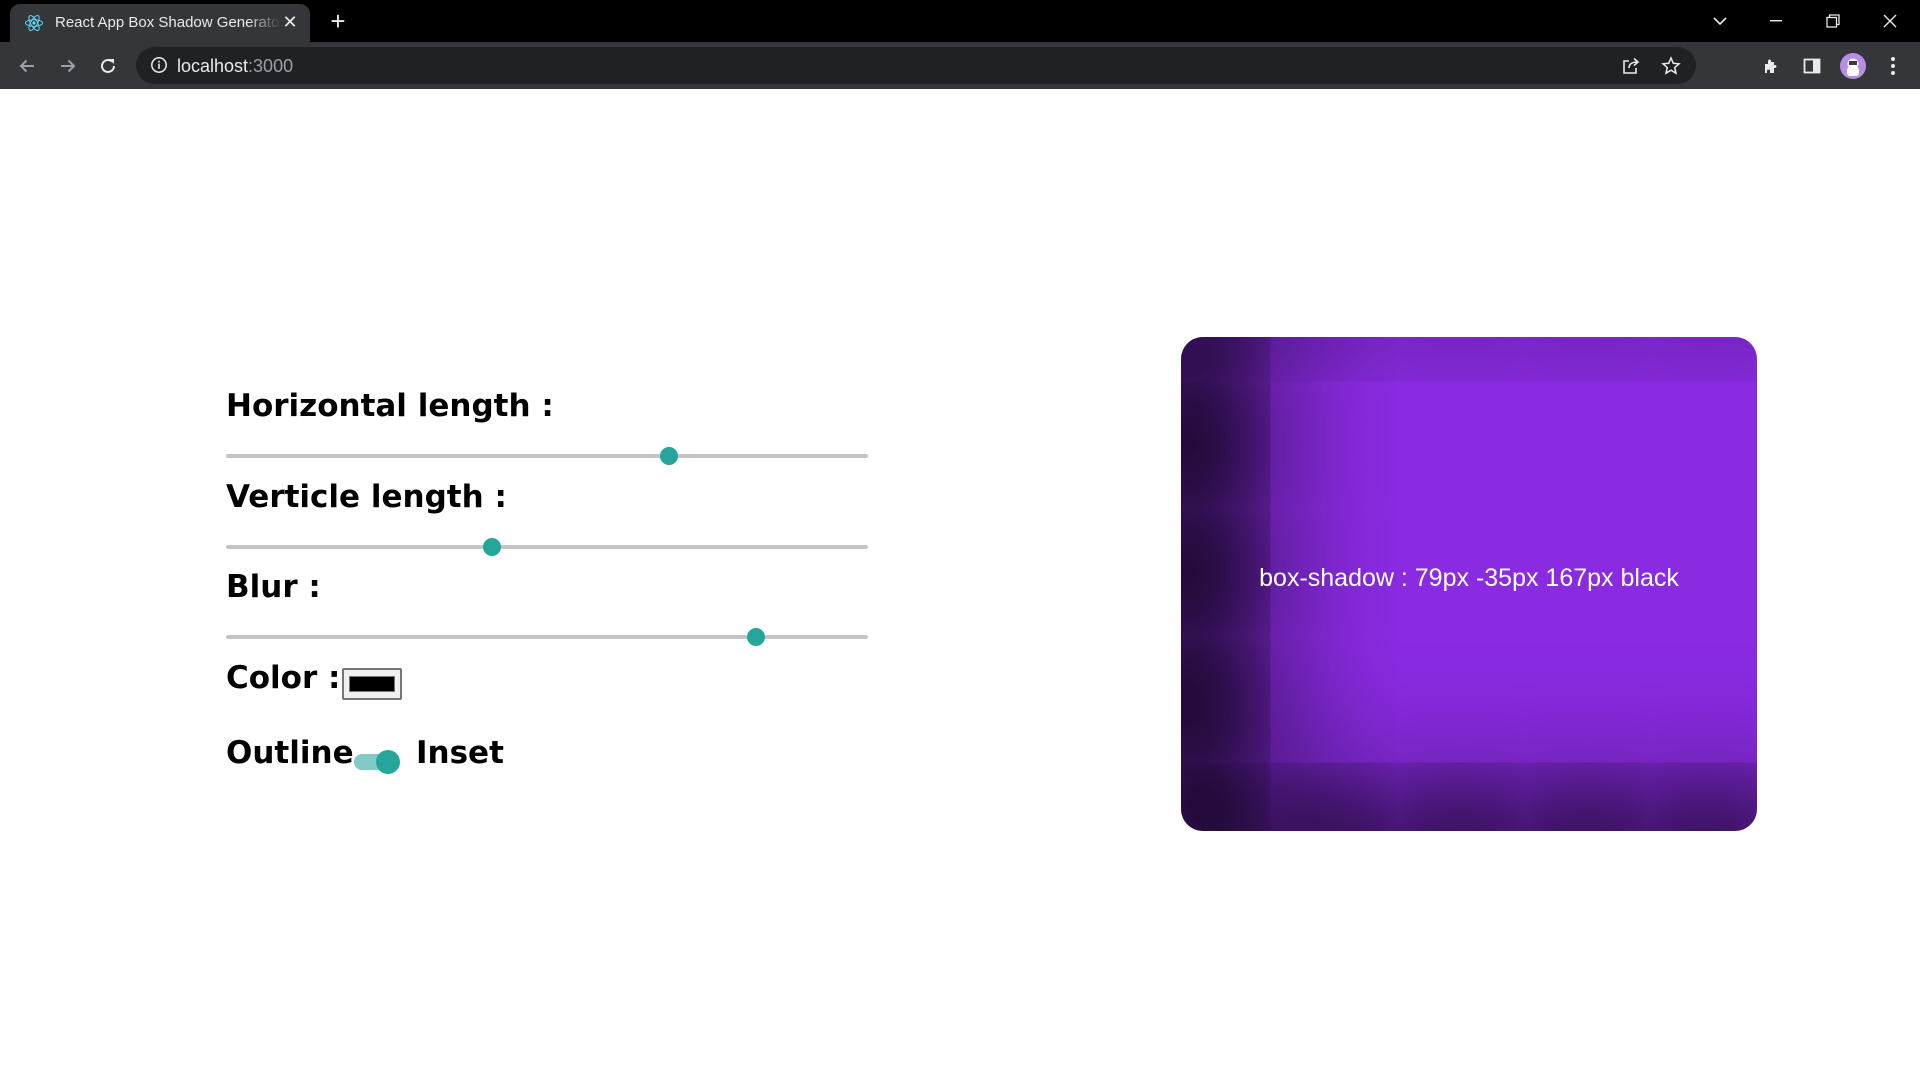 The width and height of the screenshot is (1920, 1080). What do you see at coordinates (390, 406) in the screenshot?
I see `horizontal-length-label: Horizontal length :` at bounding box center [390, 406].